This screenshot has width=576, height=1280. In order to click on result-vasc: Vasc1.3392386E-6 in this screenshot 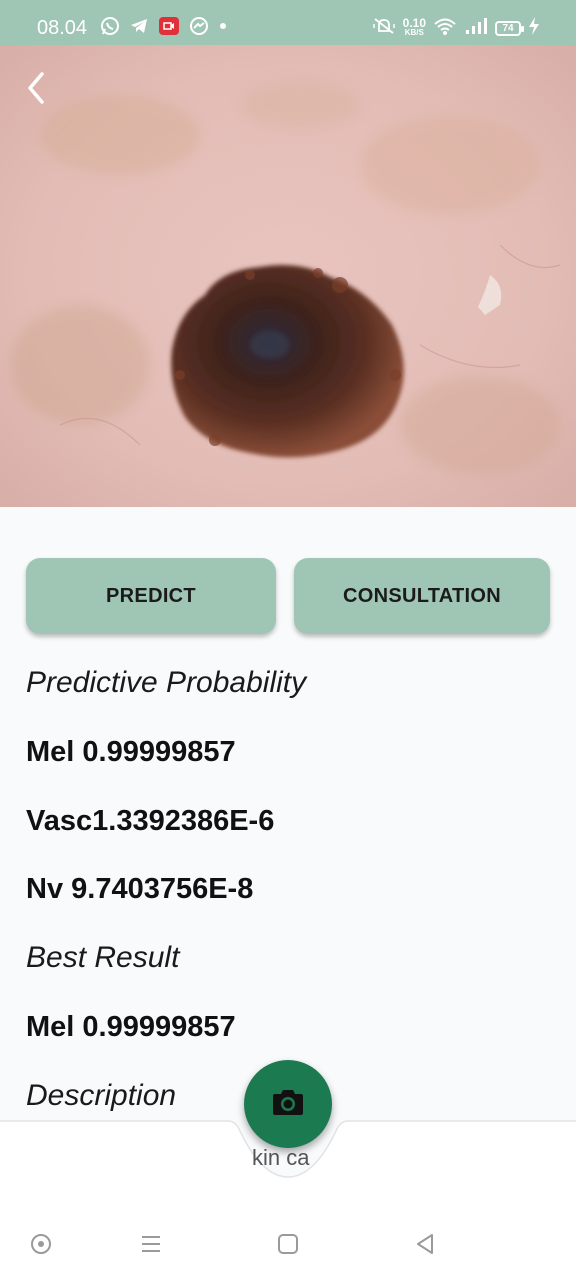, I will do `click(150, 821)`.